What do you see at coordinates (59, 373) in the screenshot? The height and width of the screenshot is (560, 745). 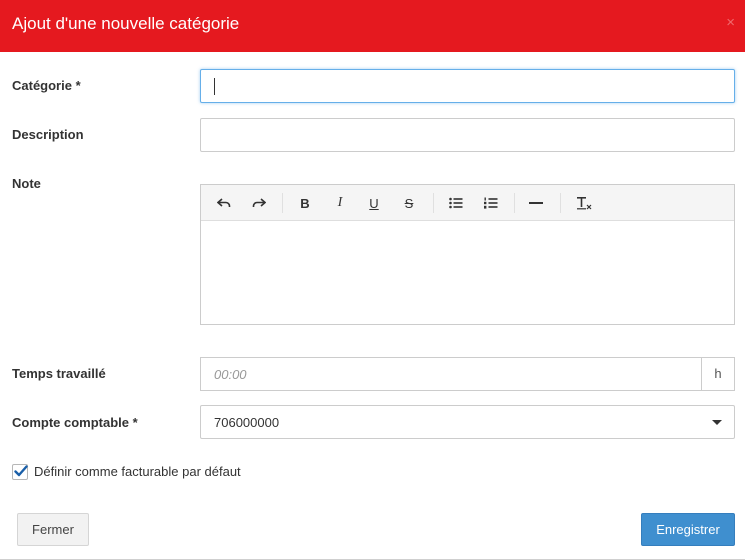 I see `time-worked-label: Temps travaillé` at bounding box center [59, 373].